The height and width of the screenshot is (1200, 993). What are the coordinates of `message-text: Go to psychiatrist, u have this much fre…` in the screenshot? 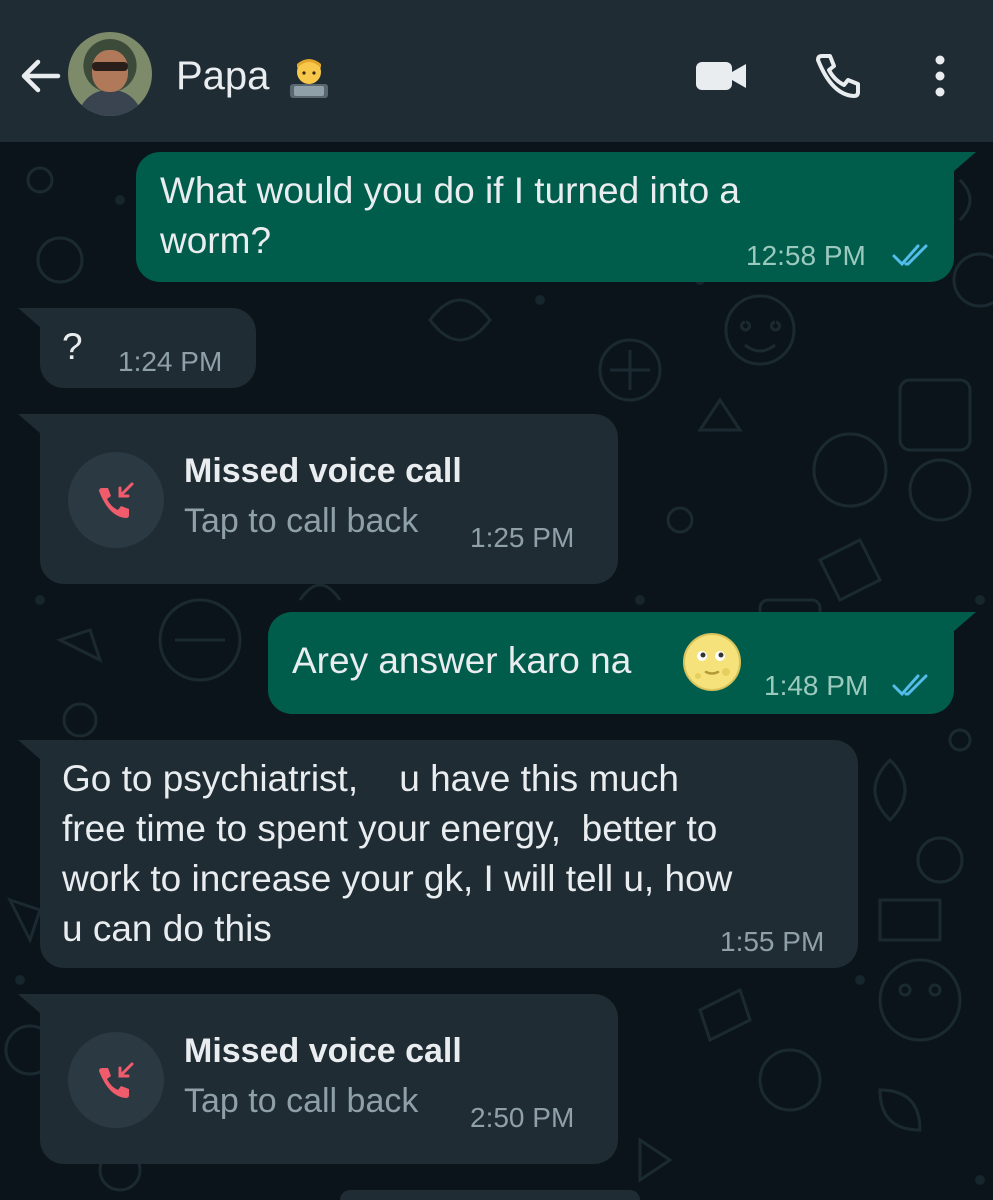 It's located at (397, 853).